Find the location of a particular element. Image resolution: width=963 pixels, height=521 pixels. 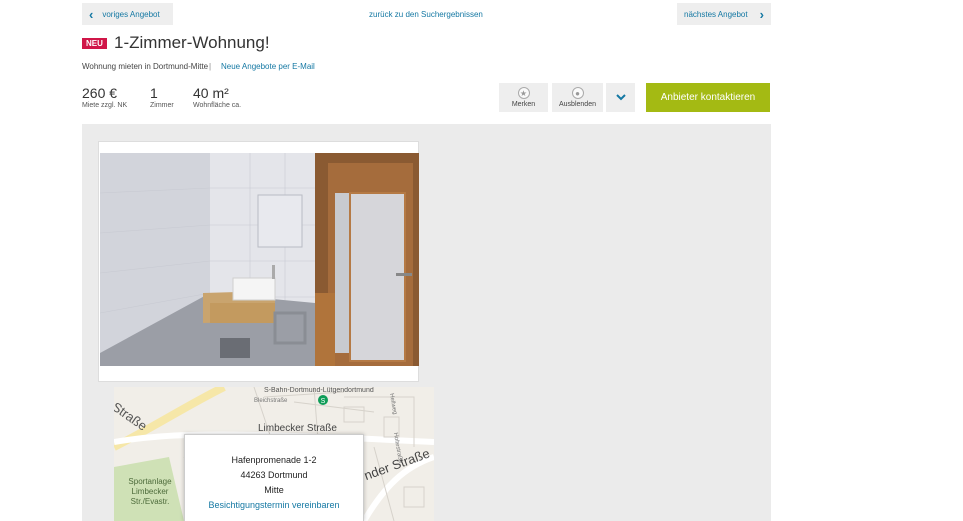

rooms-label: Zimmer is located at coordinates (162, 105).